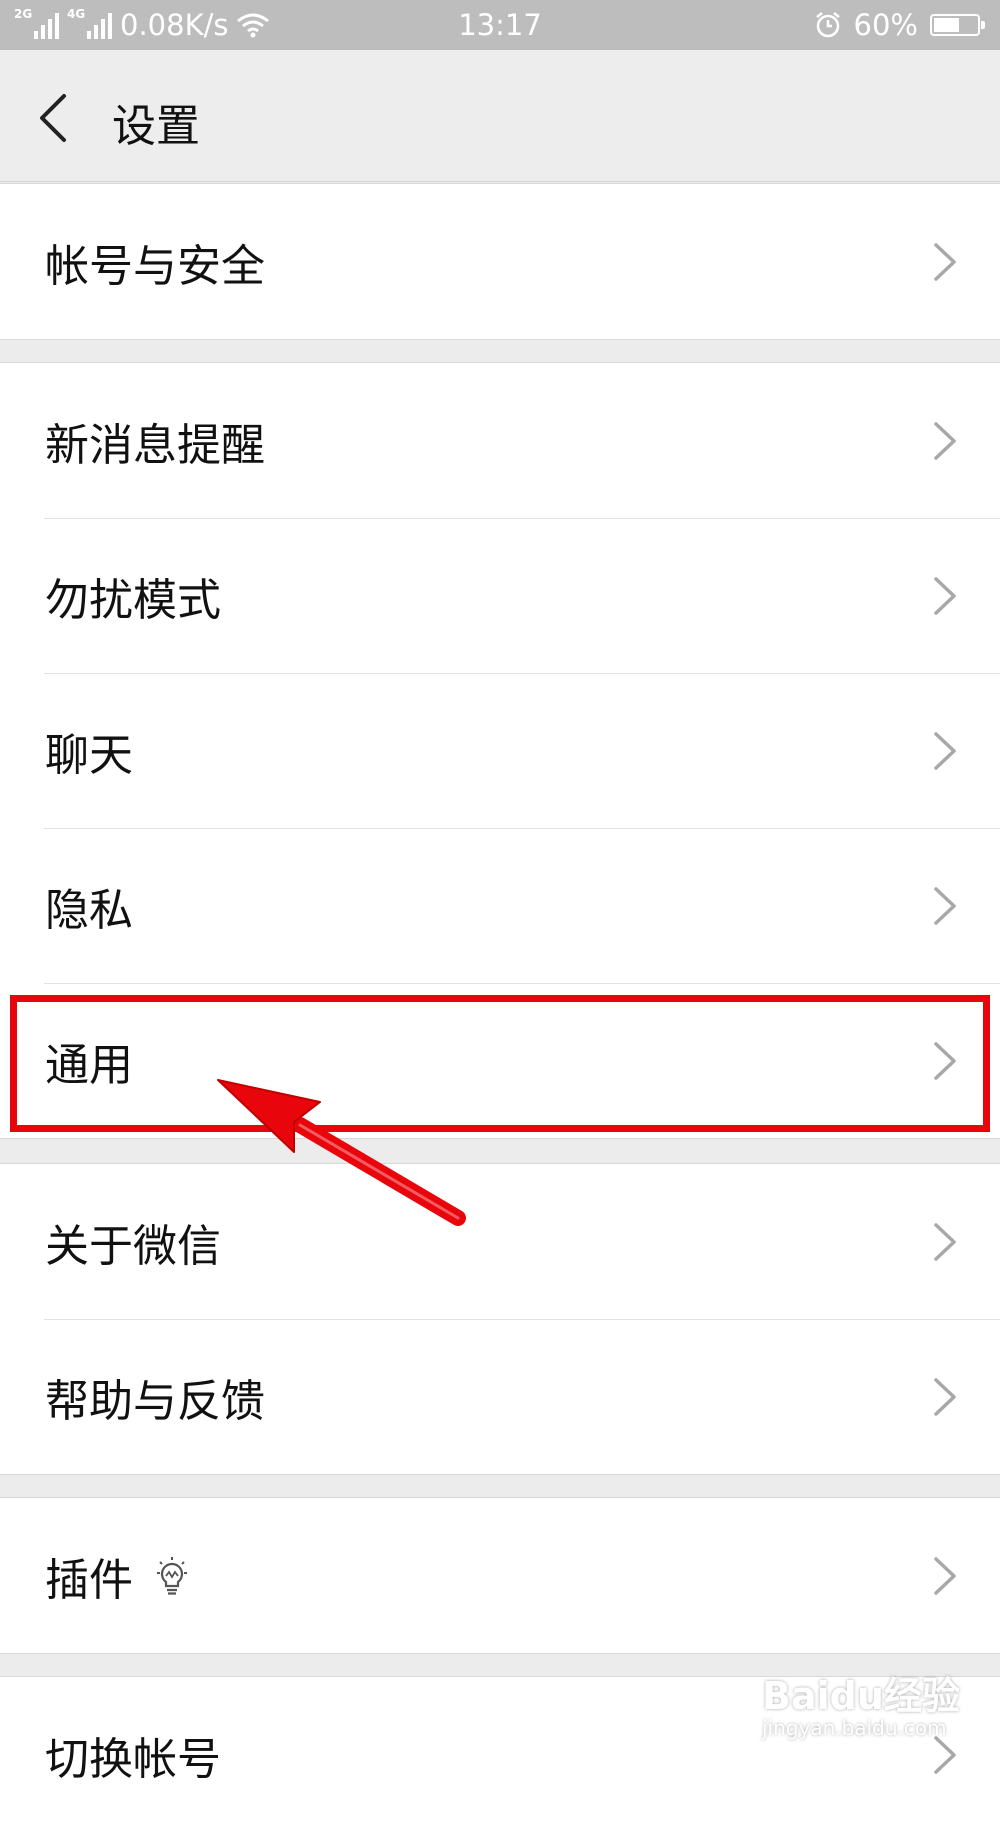 This screenshot has width=1000, height=1832. I want to click on settings-item-about-wechat: 关于微信, so click(500, 1241).